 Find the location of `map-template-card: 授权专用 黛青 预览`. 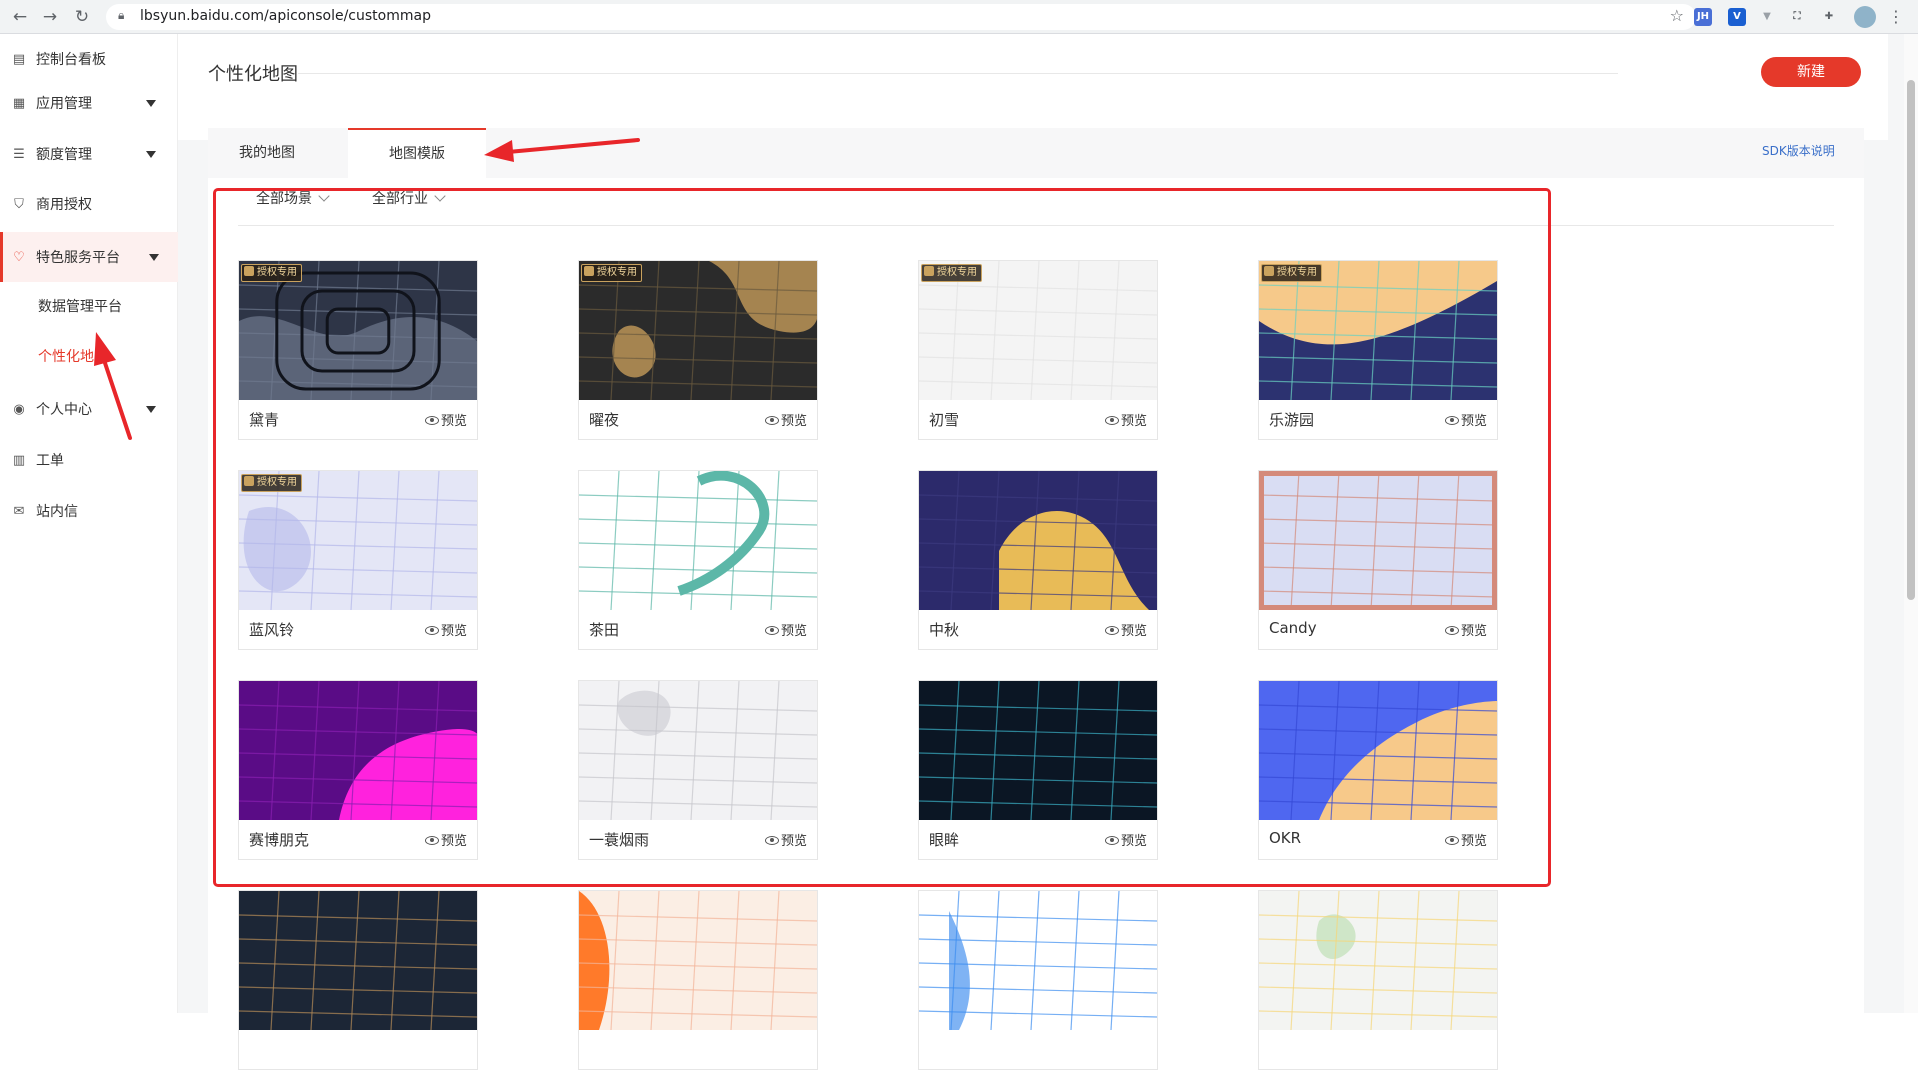

map-template-card: 授权专用 黛青 预览 is located at coordinates (358, 350).